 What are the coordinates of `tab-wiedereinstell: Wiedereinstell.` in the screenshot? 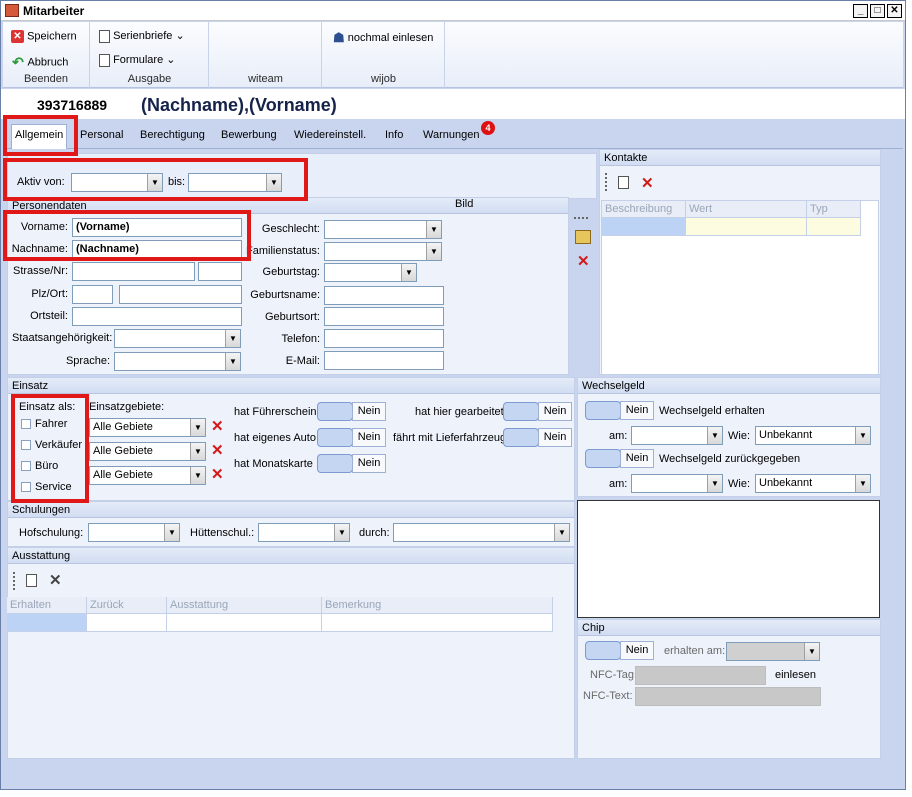 It's located at (330, 135).